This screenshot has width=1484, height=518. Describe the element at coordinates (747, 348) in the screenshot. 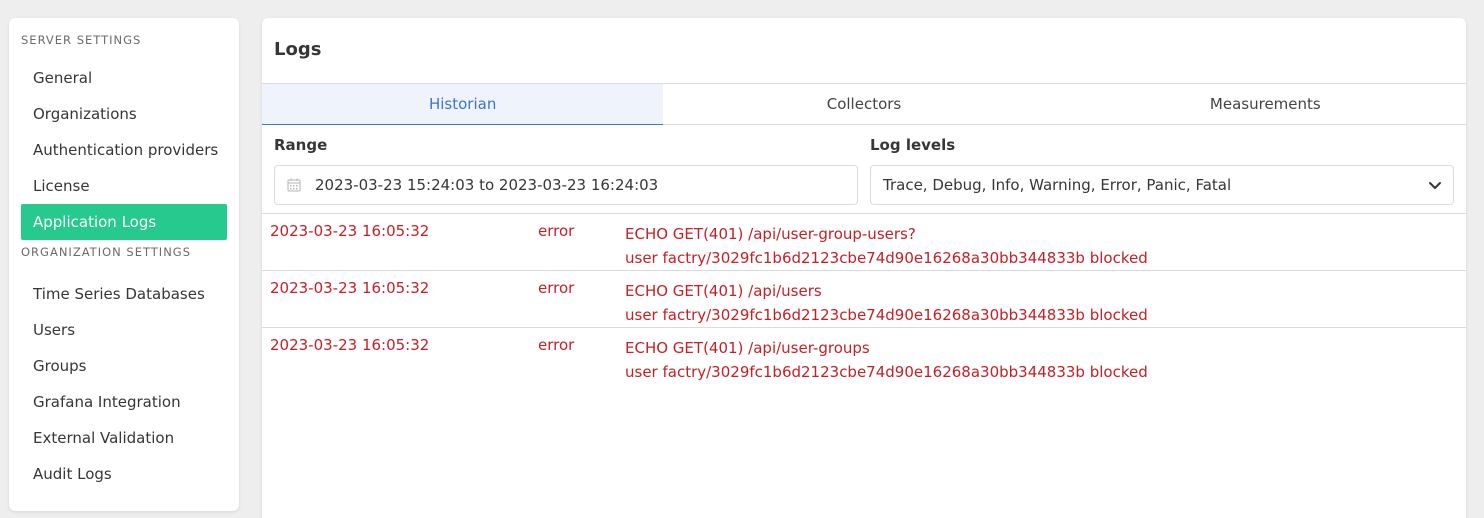

I see `log-message-line: ECHO GET(401) /api/user-groups` at that location.